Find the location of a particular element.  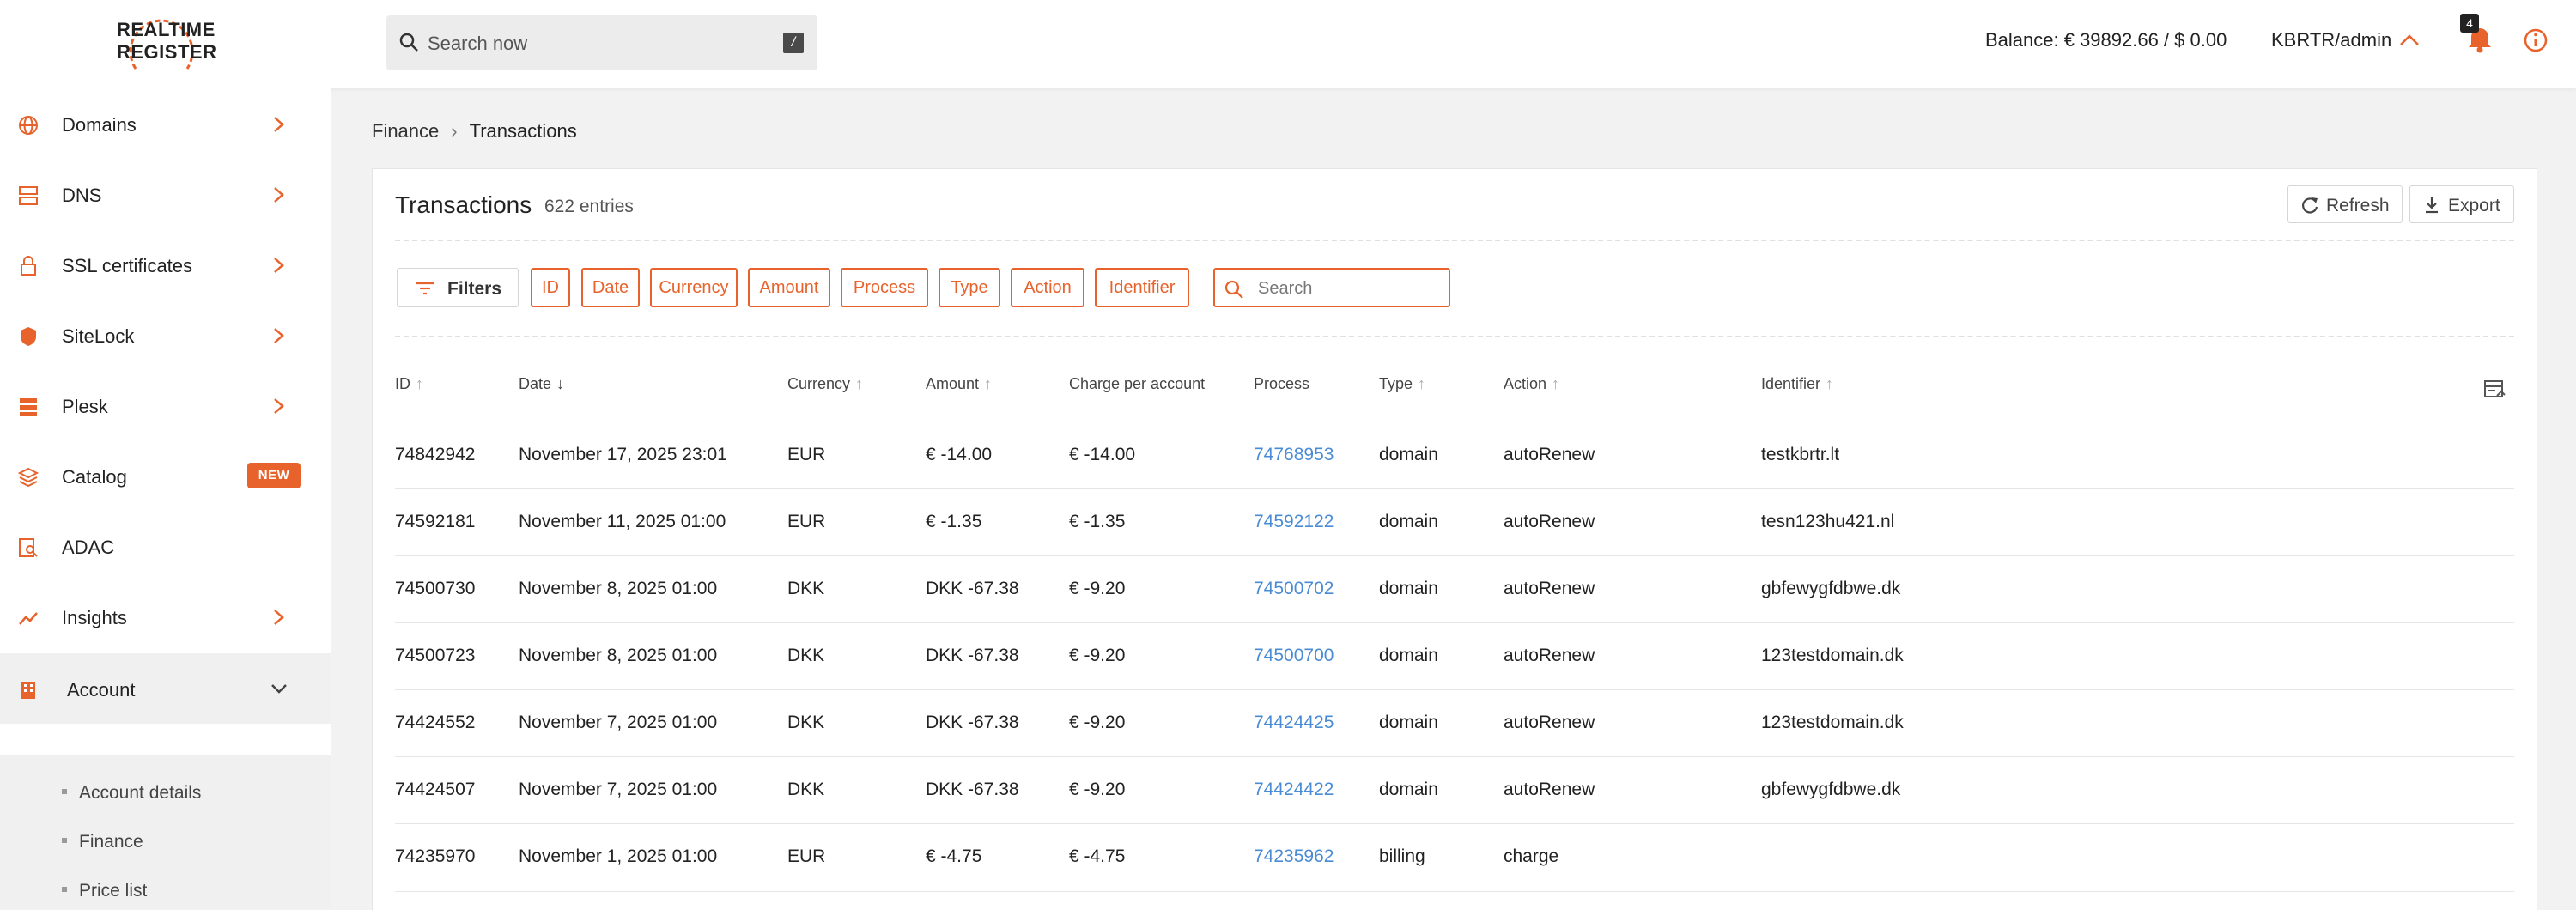

info-icon is located at coordinates (2536, 40).